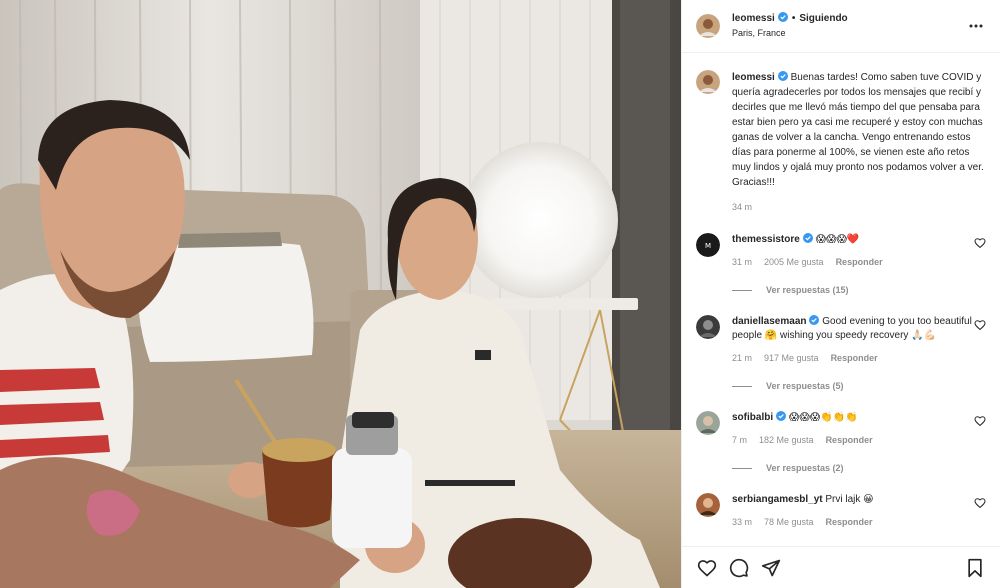 The height and width of the screenshot is (588, 1000). Describe the element at coordinates (849, 33) in the screenshot. I see `post-location: Paris, France` at that location.